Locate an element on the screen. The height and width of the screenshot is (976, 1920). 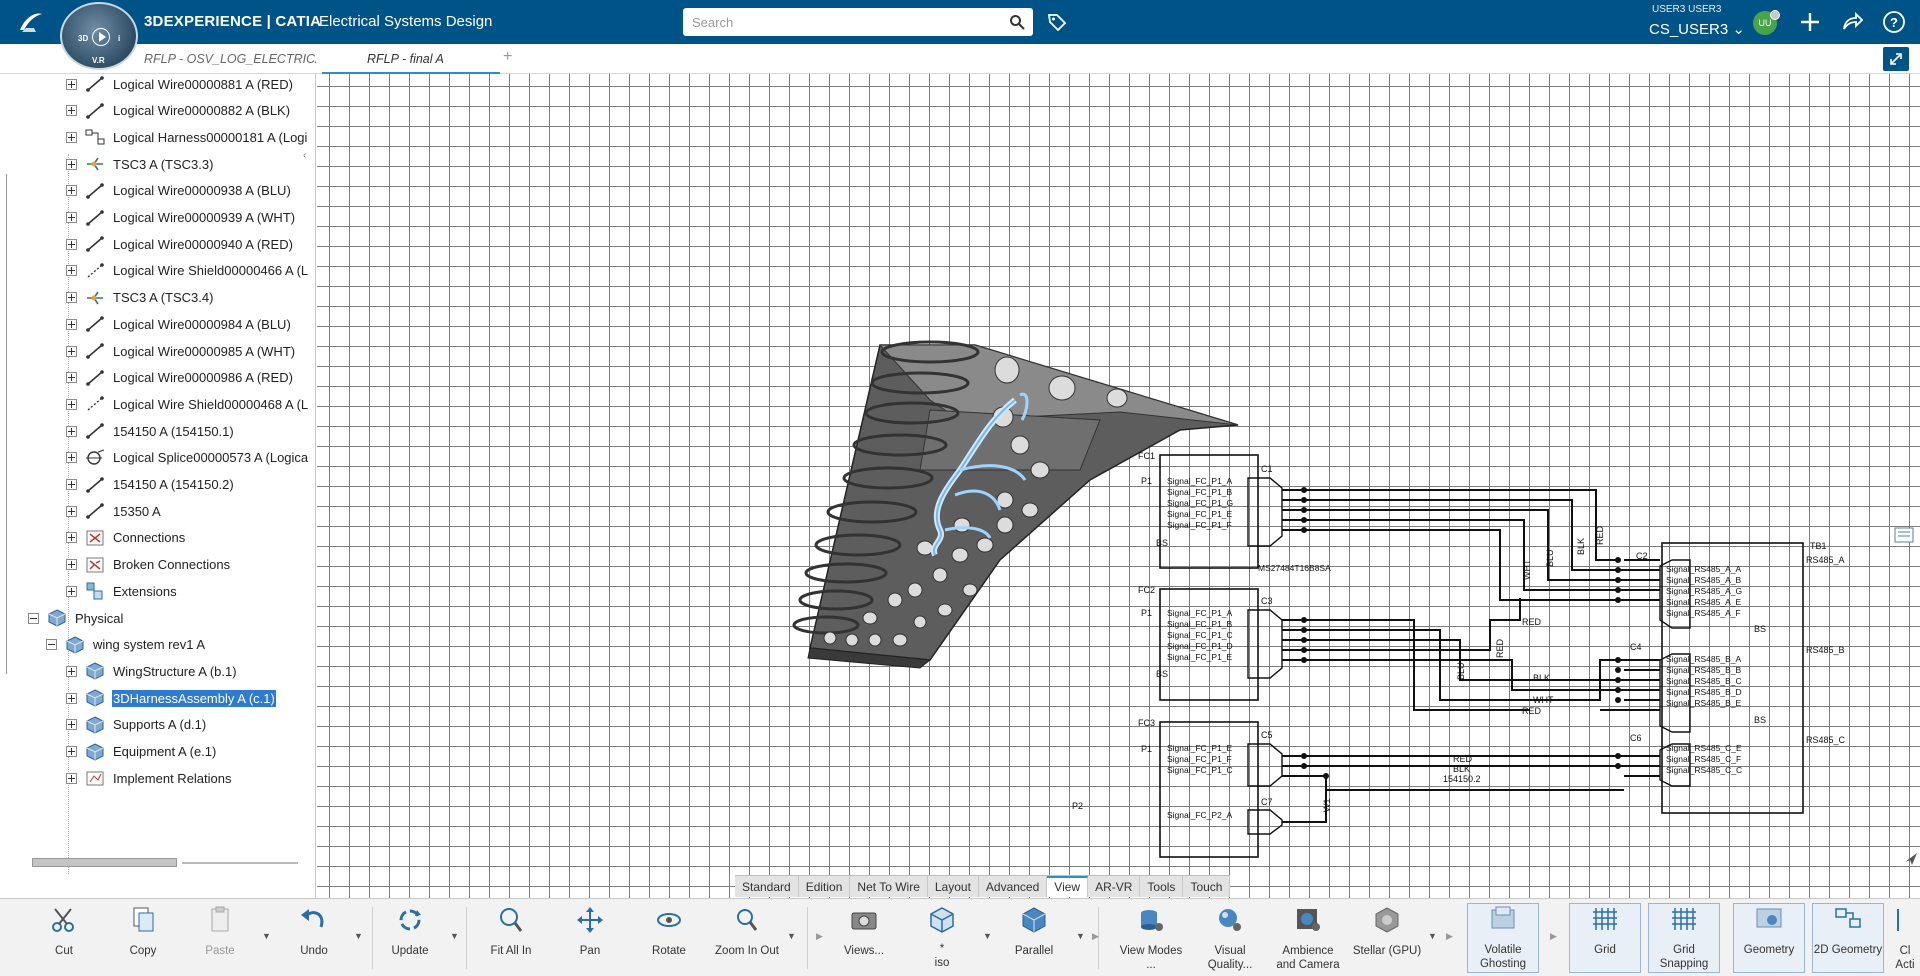
tree-item: Implement Relations is located at coordinates (149, 778).